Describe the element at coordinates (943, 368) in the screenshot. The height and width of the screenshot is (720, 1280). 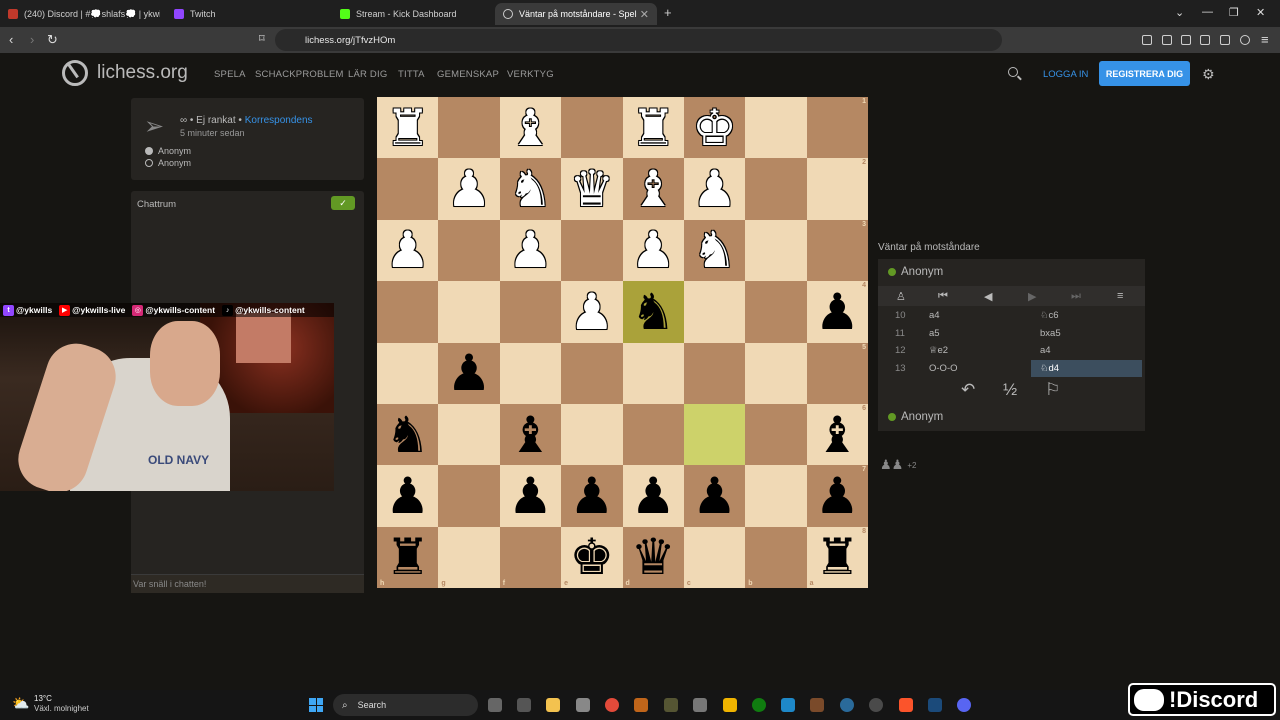
I see `white-move: O-O-O` at that location.